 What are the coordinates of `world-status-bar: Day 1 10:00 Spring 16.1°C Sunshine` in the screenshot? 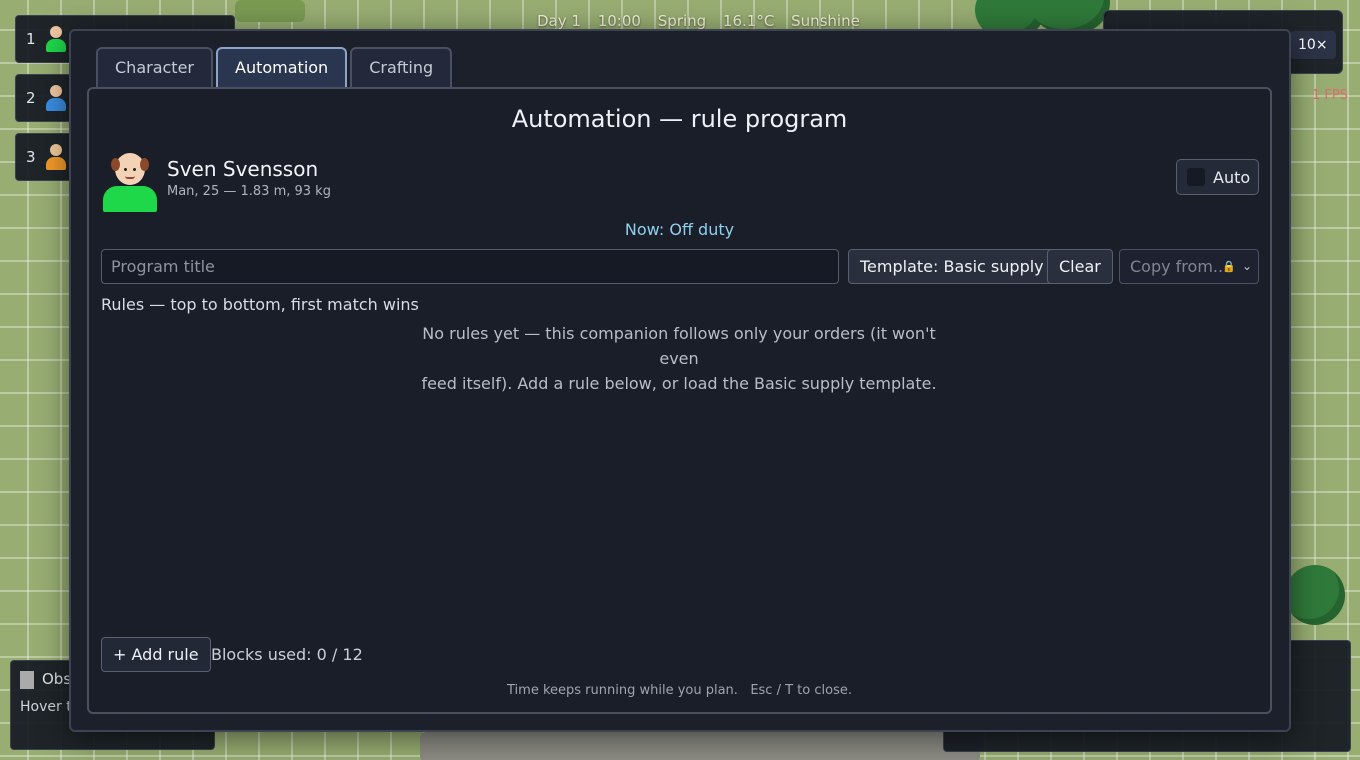 It's located at (704, 21).